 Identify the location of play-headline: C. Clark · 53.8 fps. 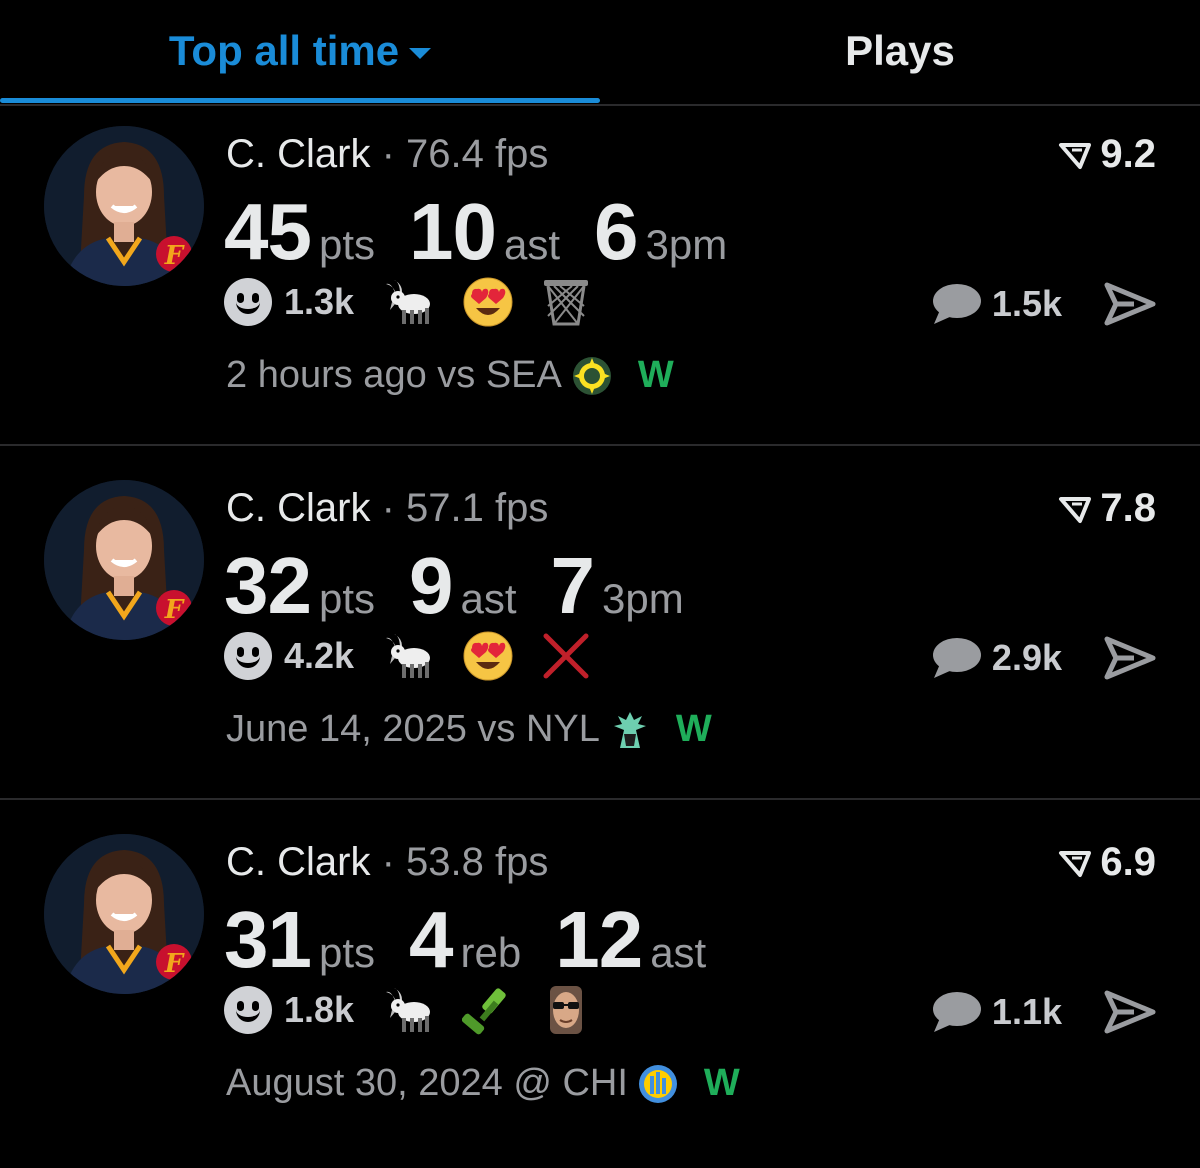
(387, 862).